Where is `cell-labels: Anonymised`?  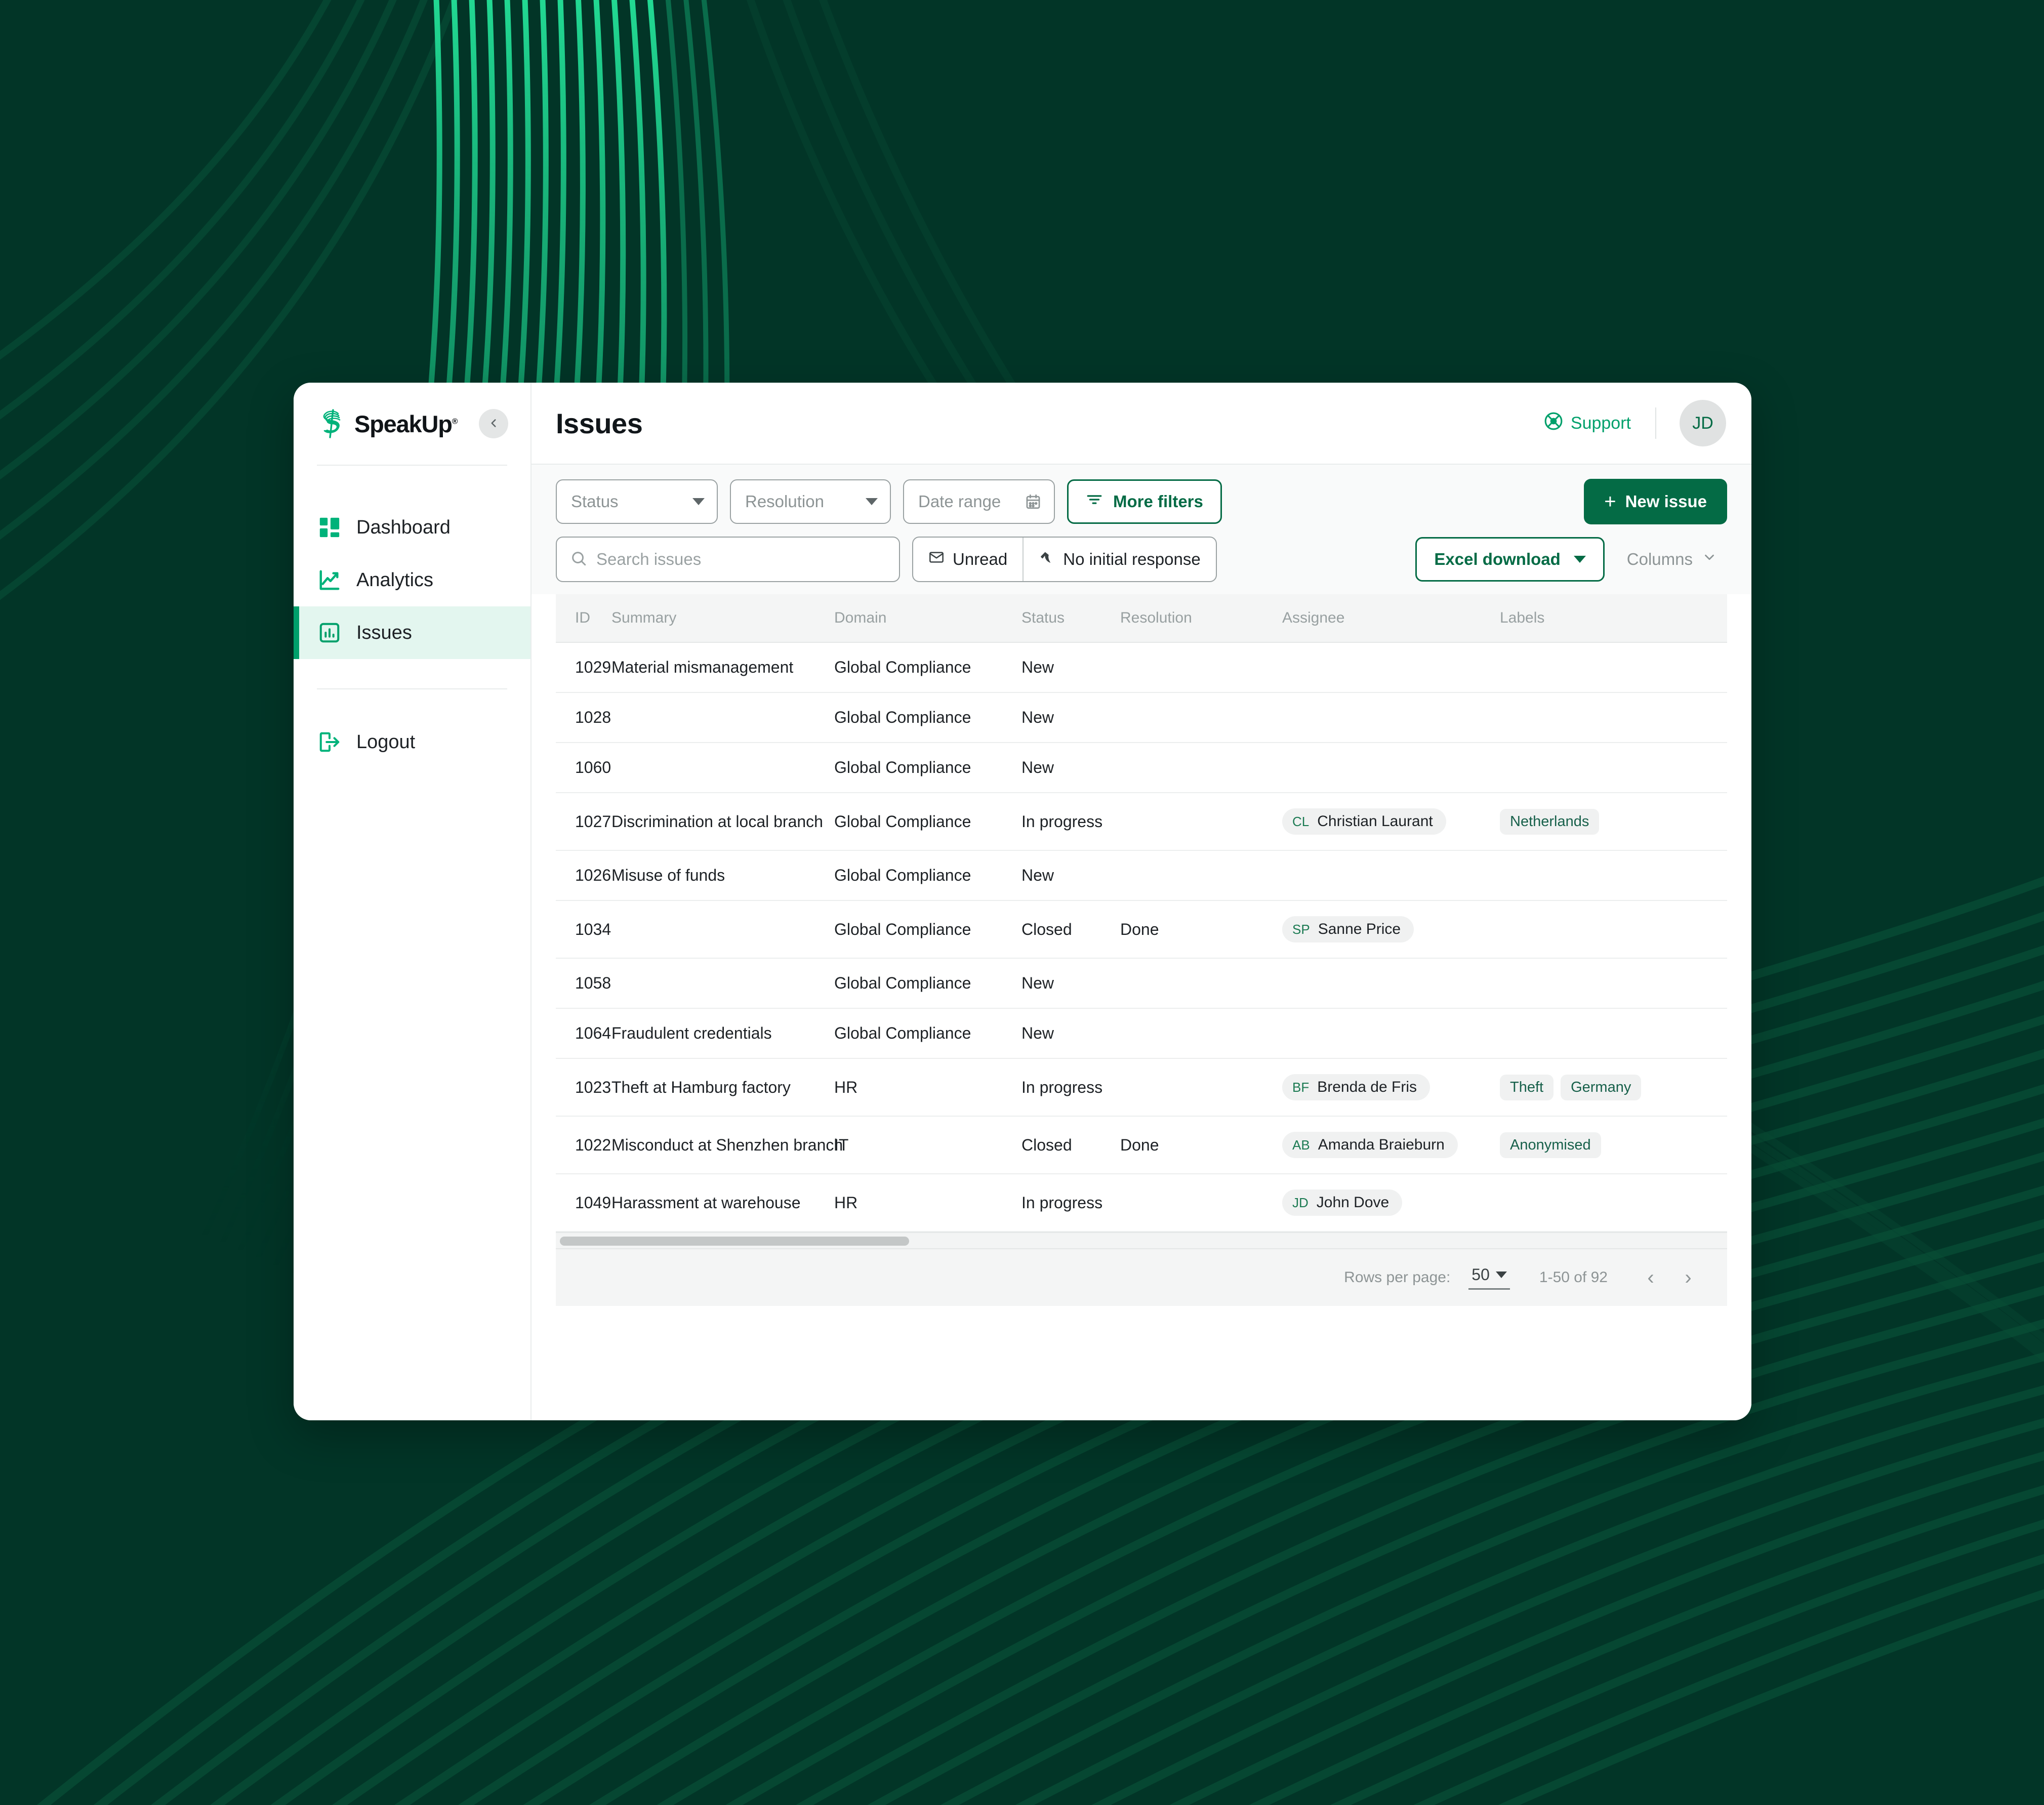
cell-labels: Anonymised is located at coordinates (1613, 1145).